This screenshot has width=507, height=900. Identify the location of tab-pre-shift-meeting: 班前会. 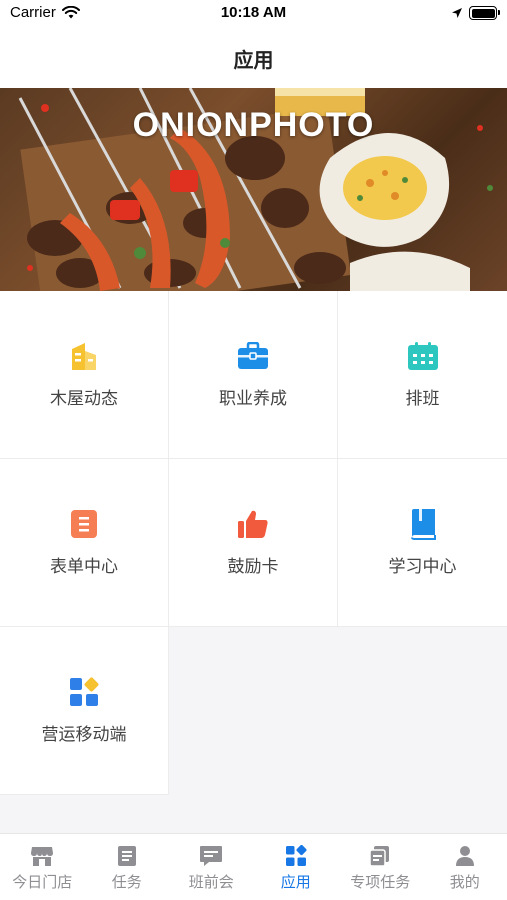
(211, 867).